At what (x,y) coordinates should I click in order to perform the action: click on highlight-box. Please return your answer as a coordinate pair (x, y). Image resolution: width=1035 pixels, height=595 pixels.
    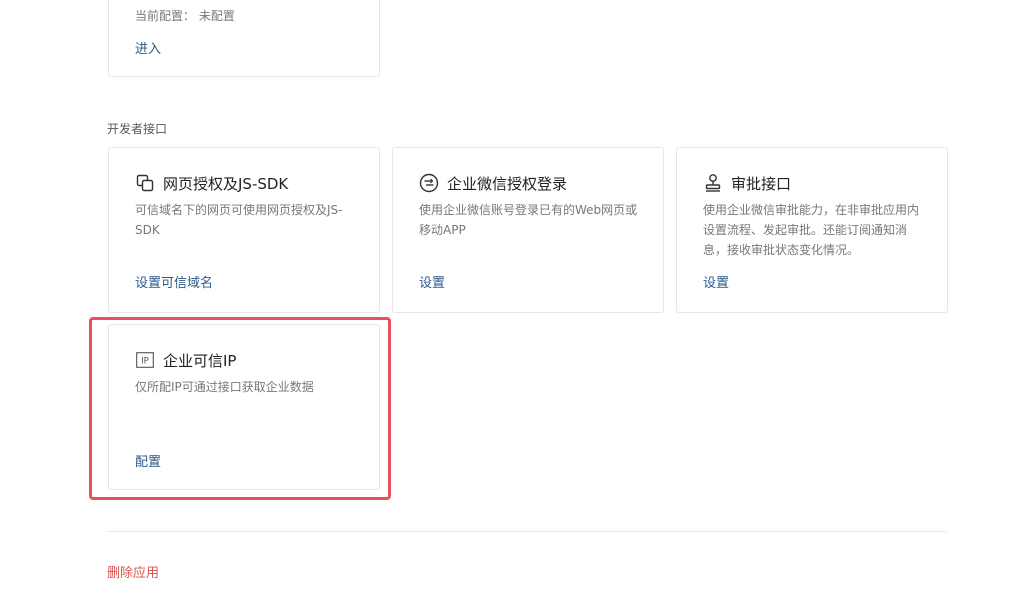
    Looking at the image, I should click on (240, 408).